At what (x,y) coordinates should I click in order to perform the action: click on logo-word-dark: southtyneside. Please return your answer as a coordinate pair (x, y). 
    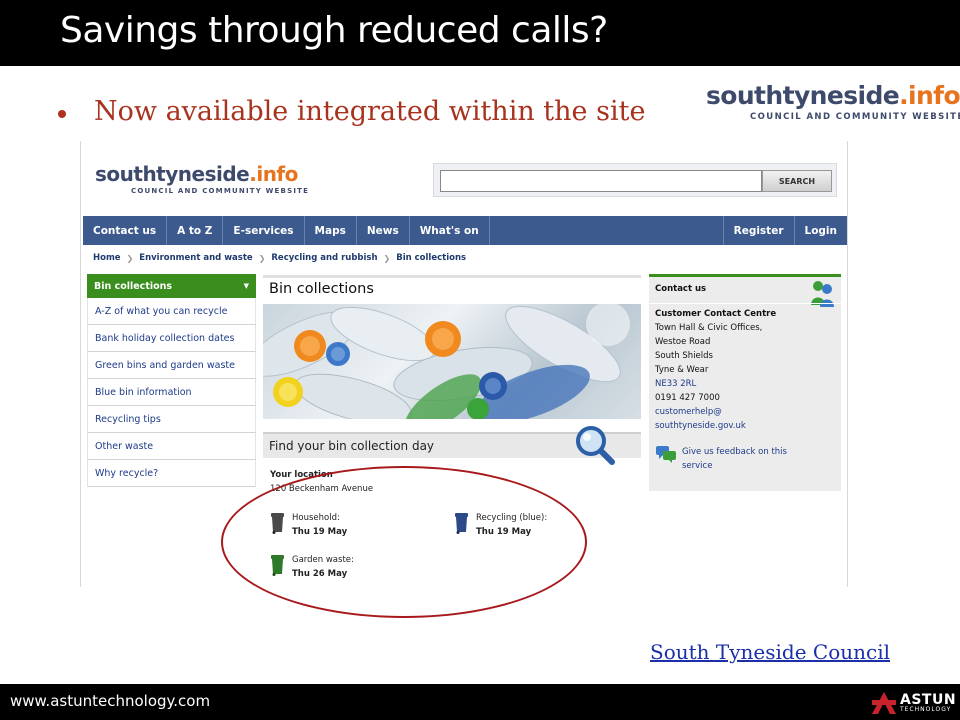
    Looking at the image, I should click on (803, 95).